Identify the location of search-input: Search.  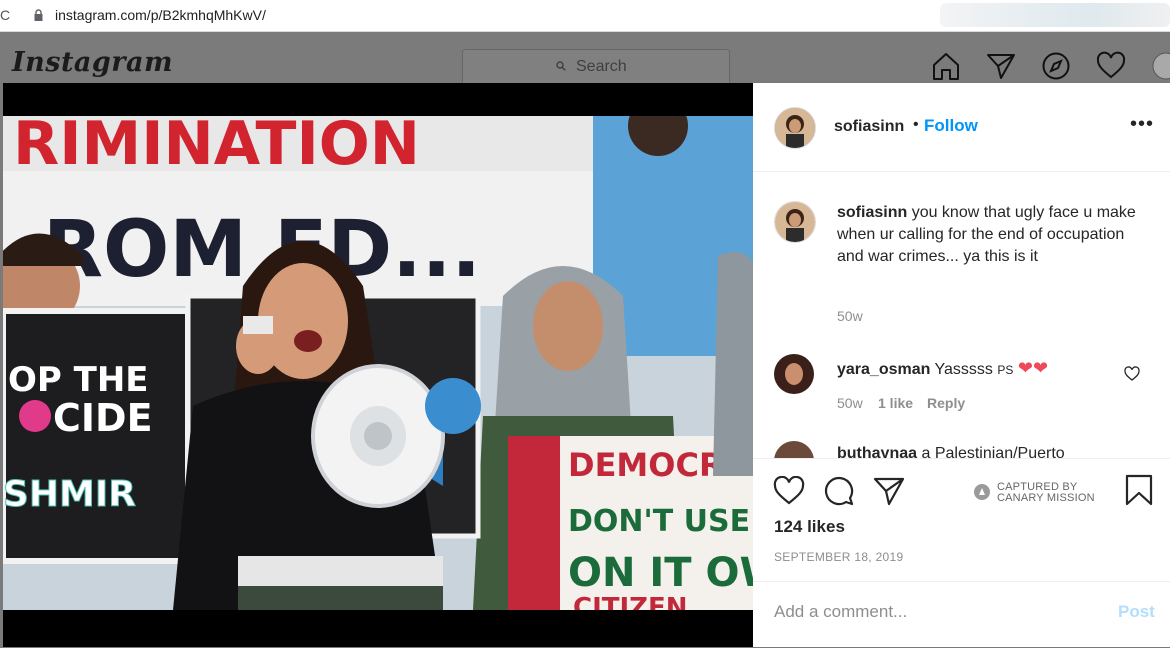
(596, 67).